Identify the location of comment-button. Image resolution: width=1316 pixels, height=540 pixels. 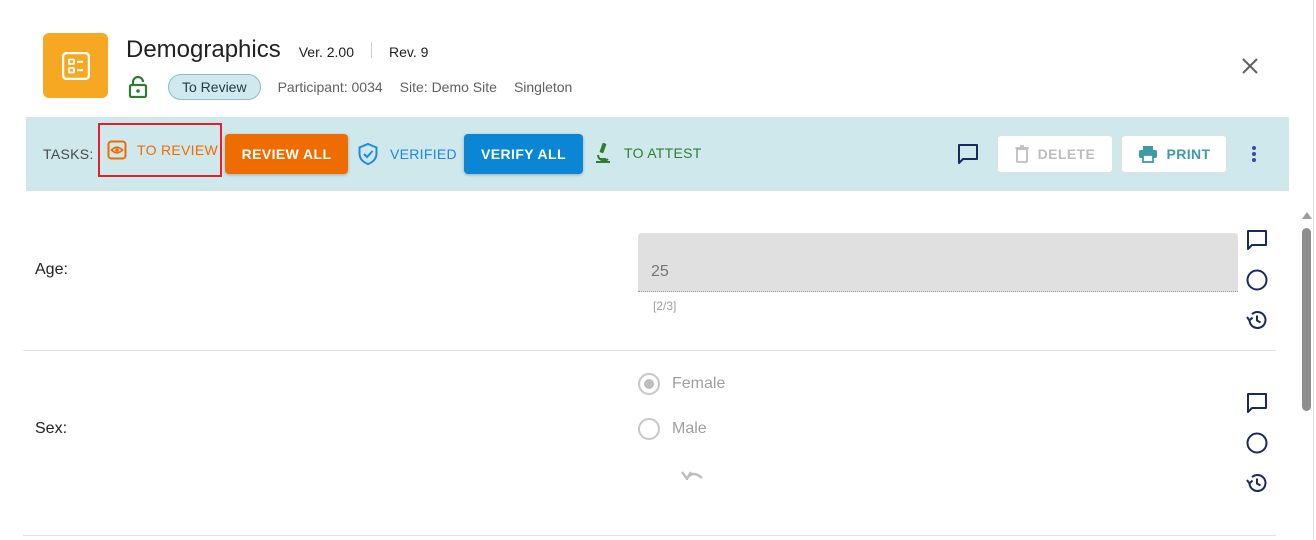
(968, 154).